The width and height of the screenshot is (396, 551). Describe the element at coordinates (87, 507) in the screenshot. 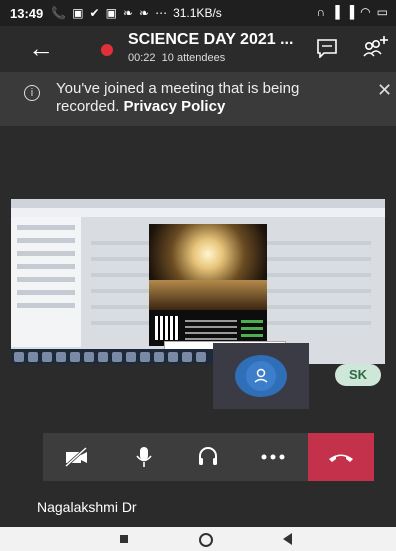

I see `participant-name-label: Nagalakshmi Dr` at that location.